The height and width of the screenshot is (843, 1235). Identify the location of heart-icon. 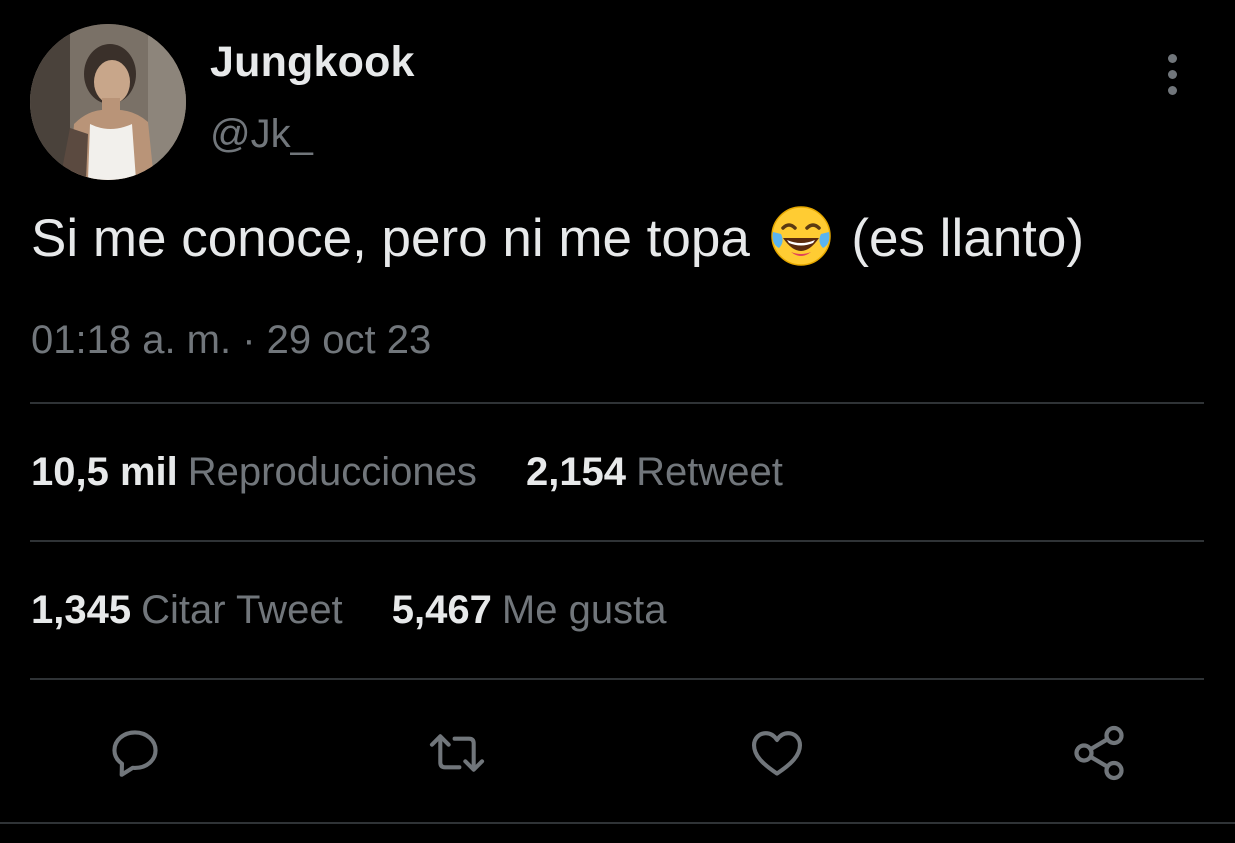
(777, 753).